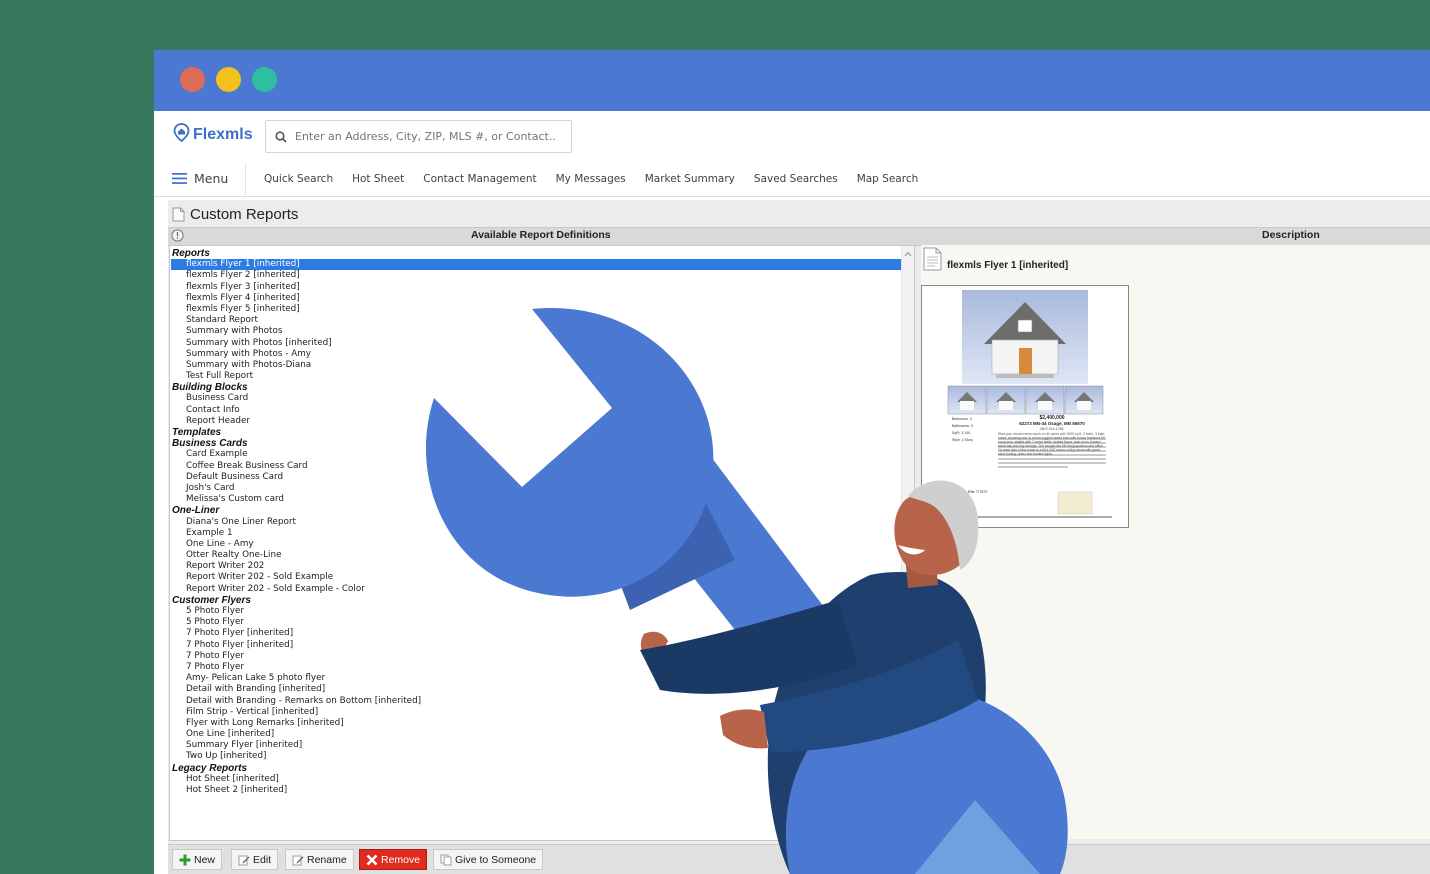 This screenshot has width=1430, height=874. Describe the element at coordinates (244, 214) in the screenshot. I see `page-title: Custom Reports` at that location.